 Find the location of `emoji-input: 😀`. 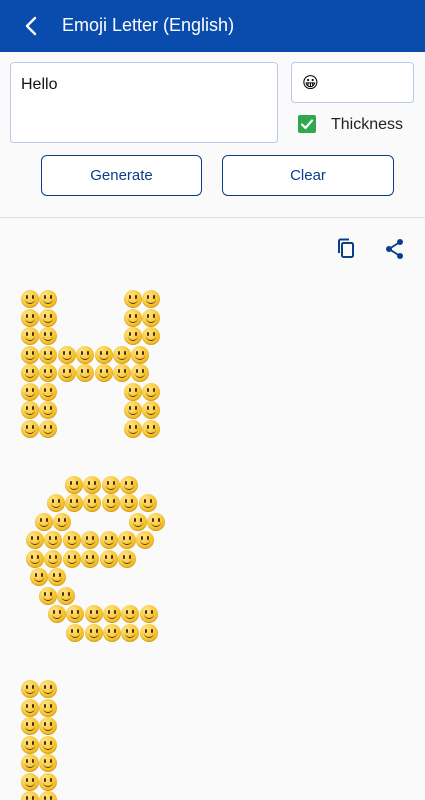

emoji-input: 😀 is located at coordinates (352, 82).